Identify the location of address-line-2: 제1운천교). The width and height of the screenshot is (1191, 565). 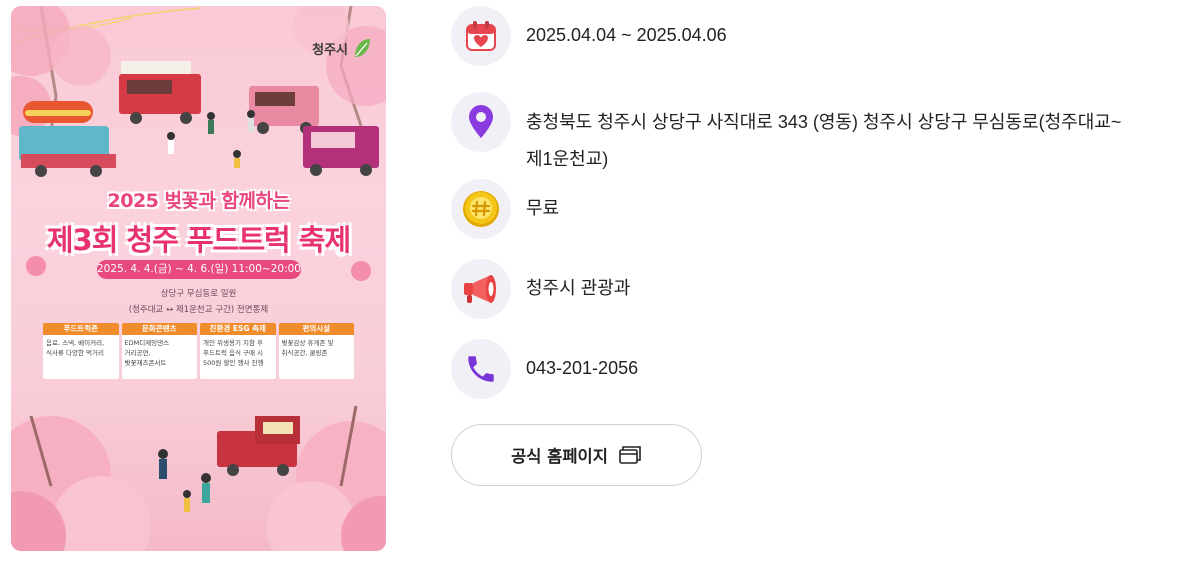
(567, 159).